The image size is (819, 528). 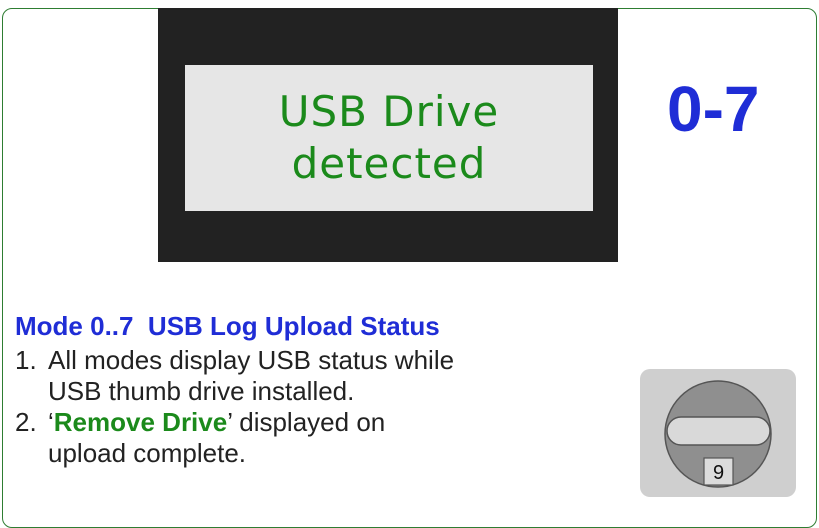 What do you see at coordinates (389, 138) in the screenshot?
I see `lcd-screen: USB Drive detected` at bounding box center [389, 138].